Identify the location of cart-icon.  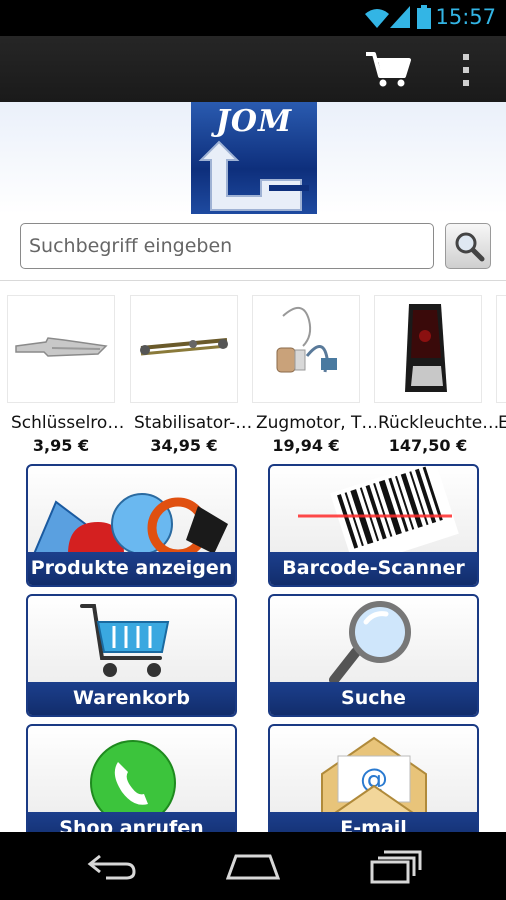
(388, 69).